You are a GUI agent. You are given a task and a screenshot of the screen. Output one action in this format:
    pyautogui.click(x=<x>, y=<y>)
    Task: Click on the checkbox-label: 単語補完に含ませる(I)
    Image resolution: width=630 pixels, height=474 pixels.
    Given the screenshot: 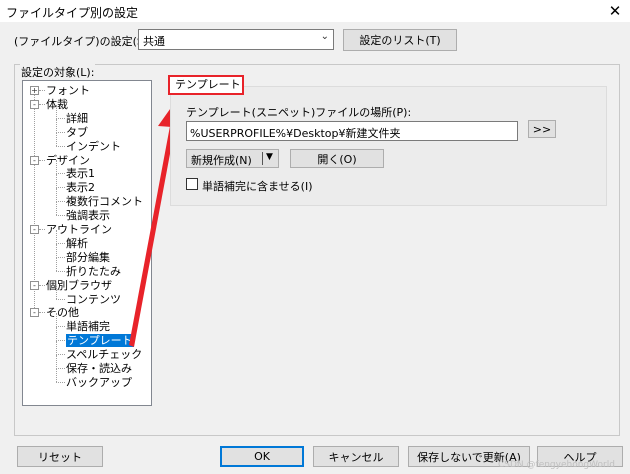 What is the action you would take?
    pyautogui.click(x=257, y=186)
    